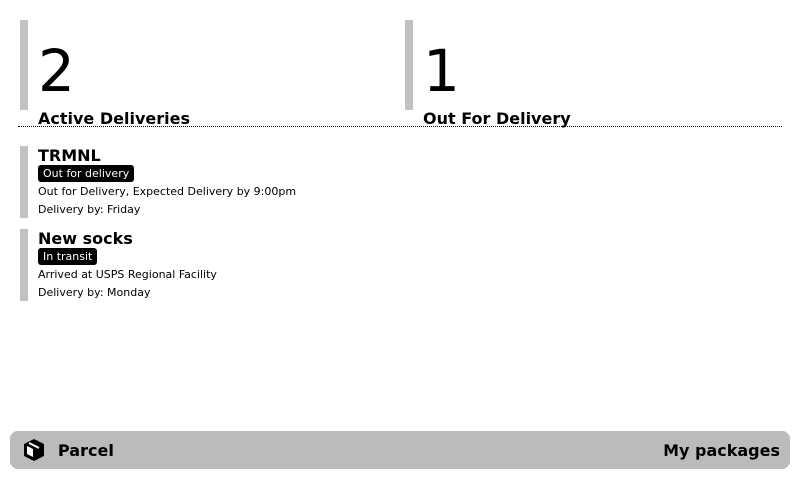 The width and height of the screenshot is (800, 480). I want to click on title-bar: Parcel My packages, so click(400, 450).